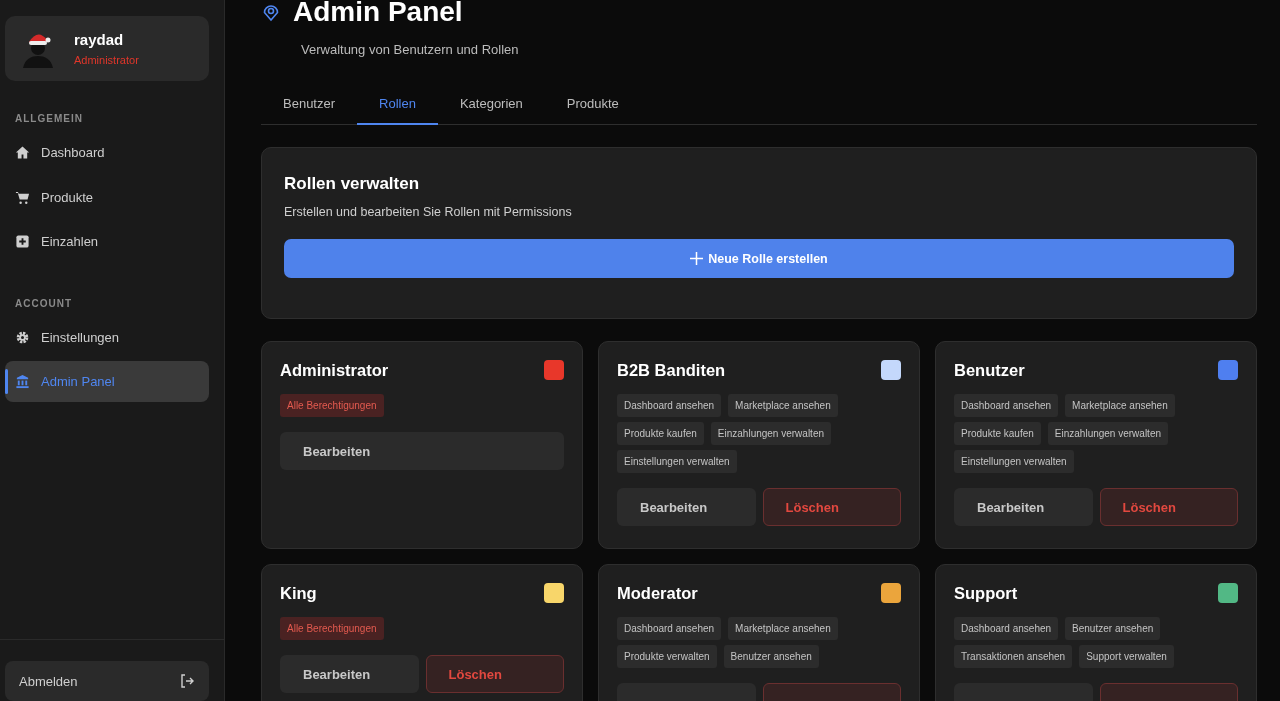  What do you see at coordinates (271, 12) in the screenshot?
I see `location-pin-icon` at bounding box center [271, 12].